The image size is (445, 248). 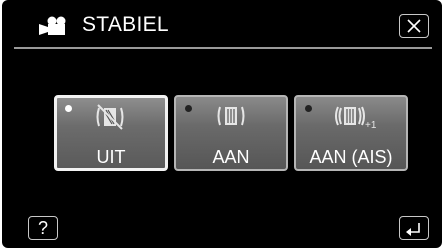 I want to click on back-button, so click(x=414, y=228).